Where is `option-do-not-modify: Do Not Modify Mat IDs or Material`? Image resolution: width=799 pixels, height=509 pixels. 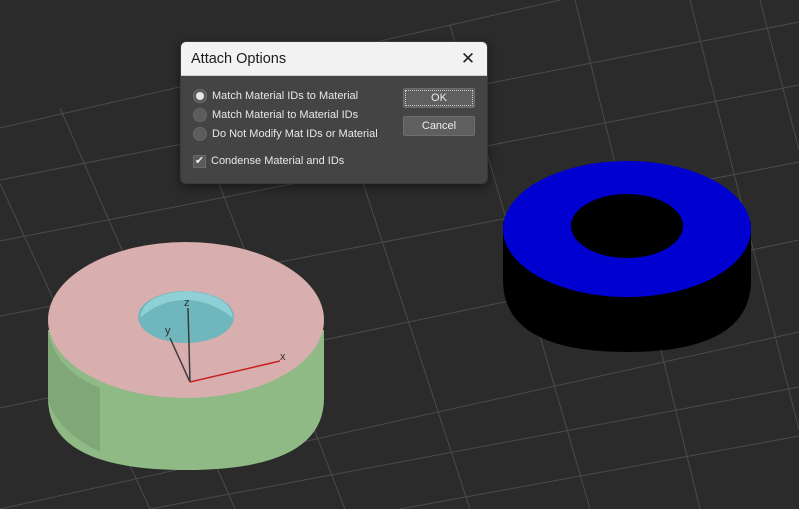 option-do-not-modify: Do Not Modify Mat IDs or Material is located at coordinates (285, 134).